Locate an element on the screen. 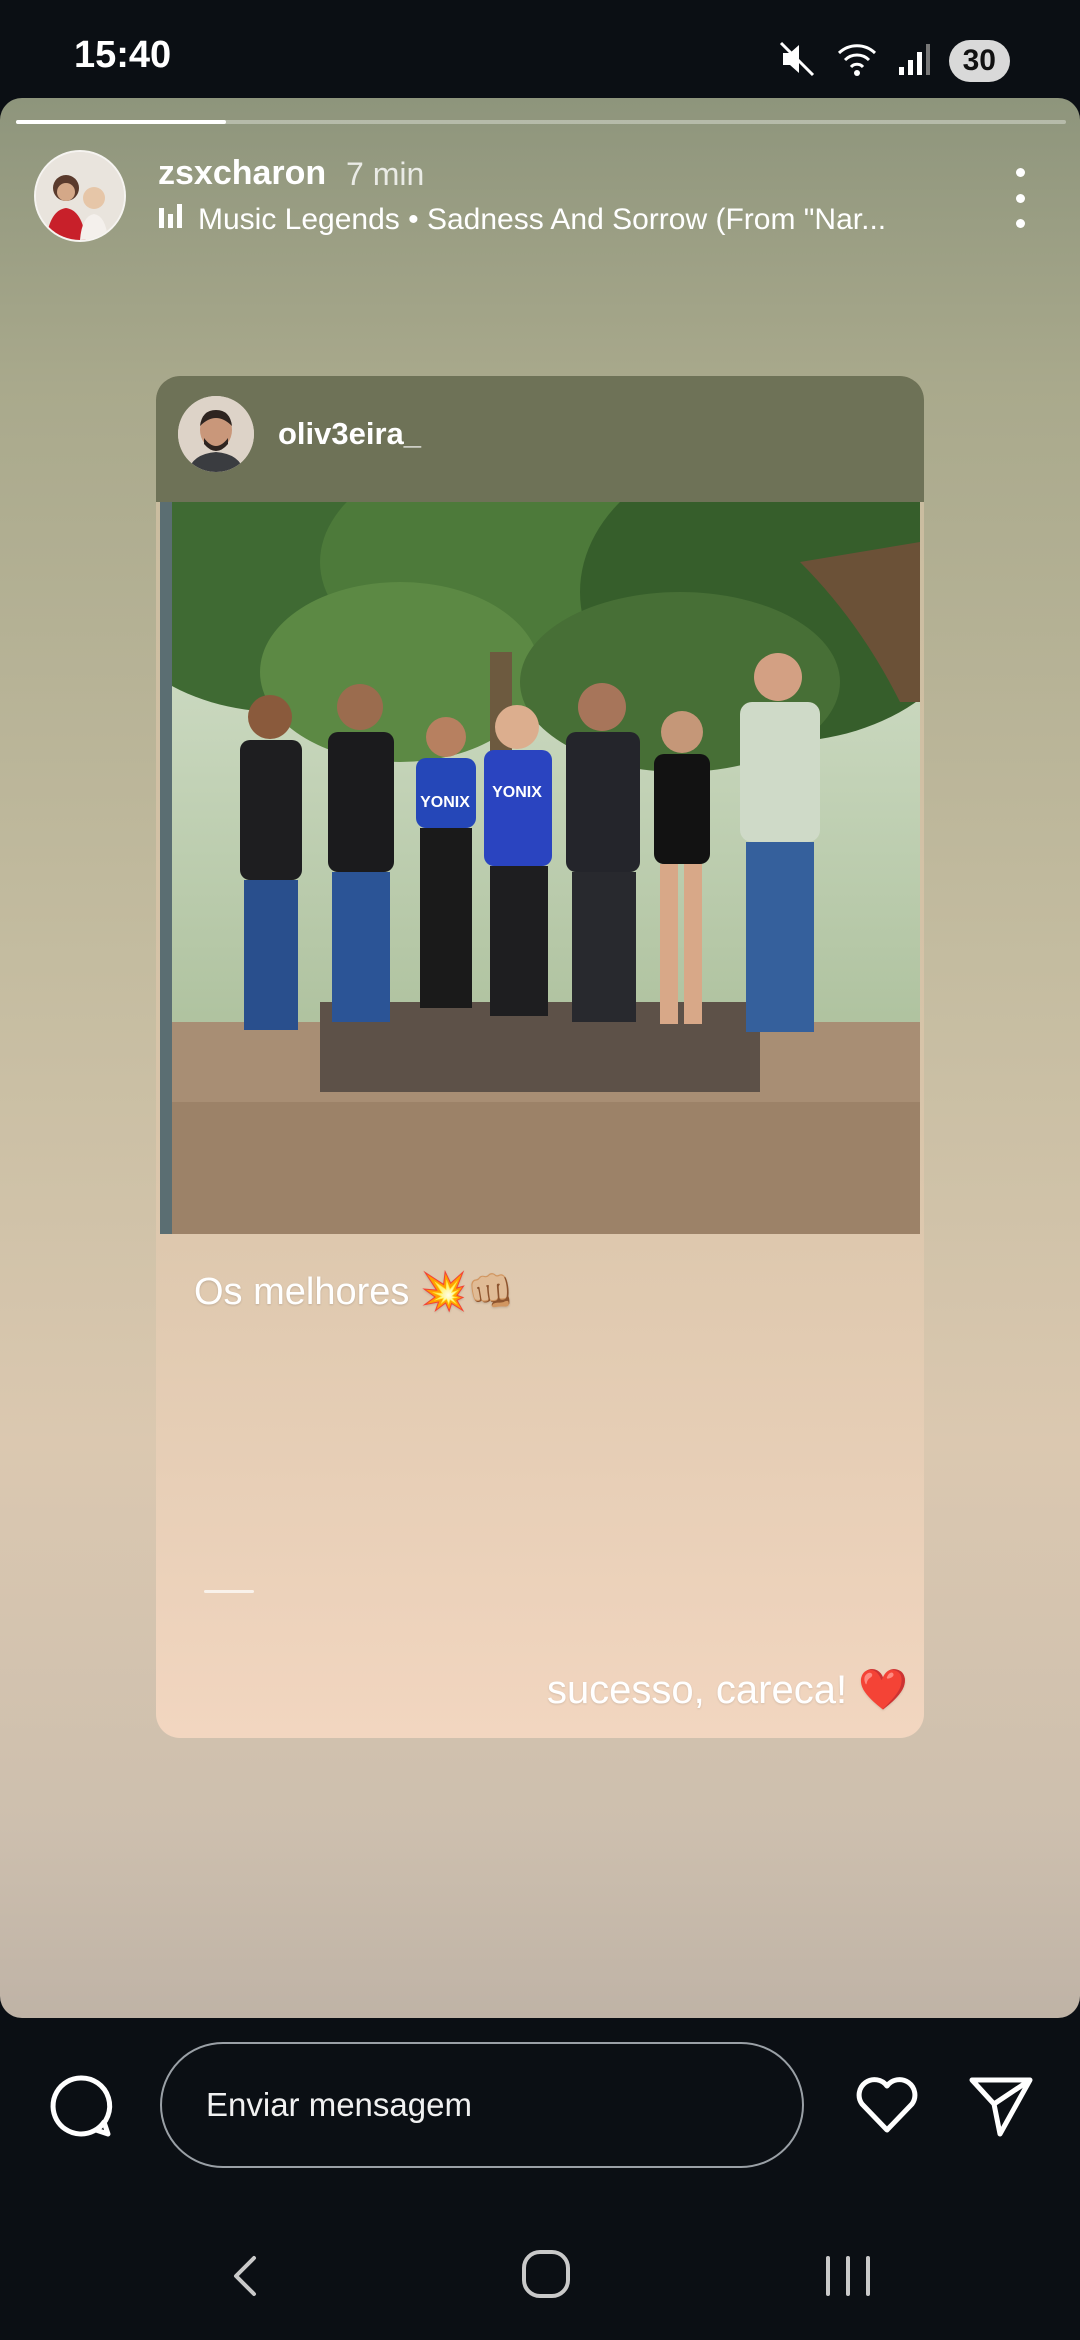 The height and width of the screenshot is (2340, 1080). post-caption-2: sucesso, careca! ❤️ is located at coordinates (727, 1690).